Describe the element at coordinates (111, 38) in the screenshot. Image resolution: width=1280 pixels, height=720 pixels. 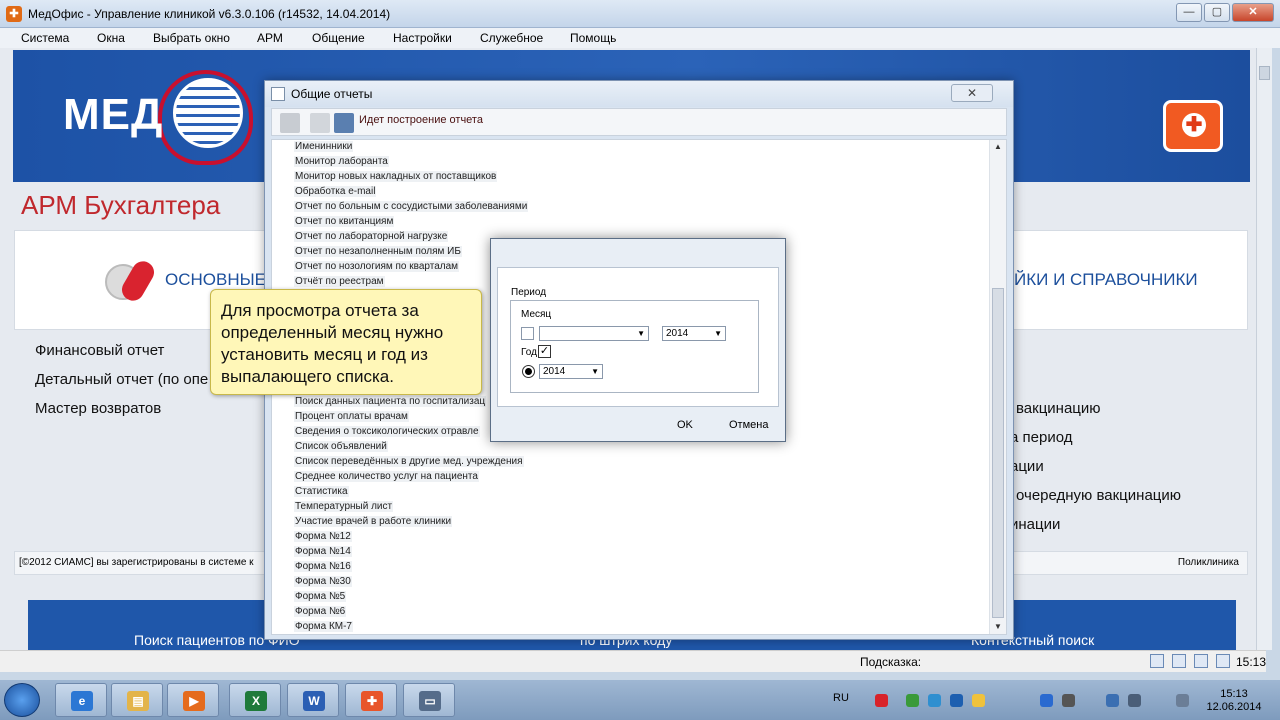
I see `menu-item-windows: Окна` at that location.